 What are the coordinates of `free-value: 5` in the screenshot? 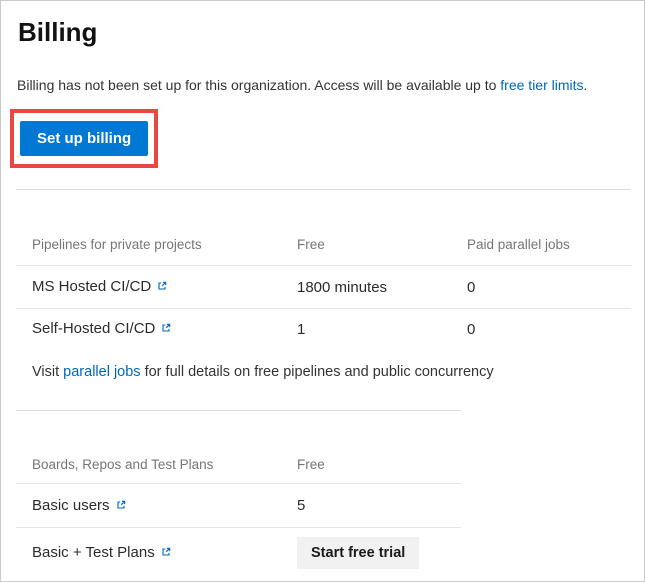 It's located at (301, 505).